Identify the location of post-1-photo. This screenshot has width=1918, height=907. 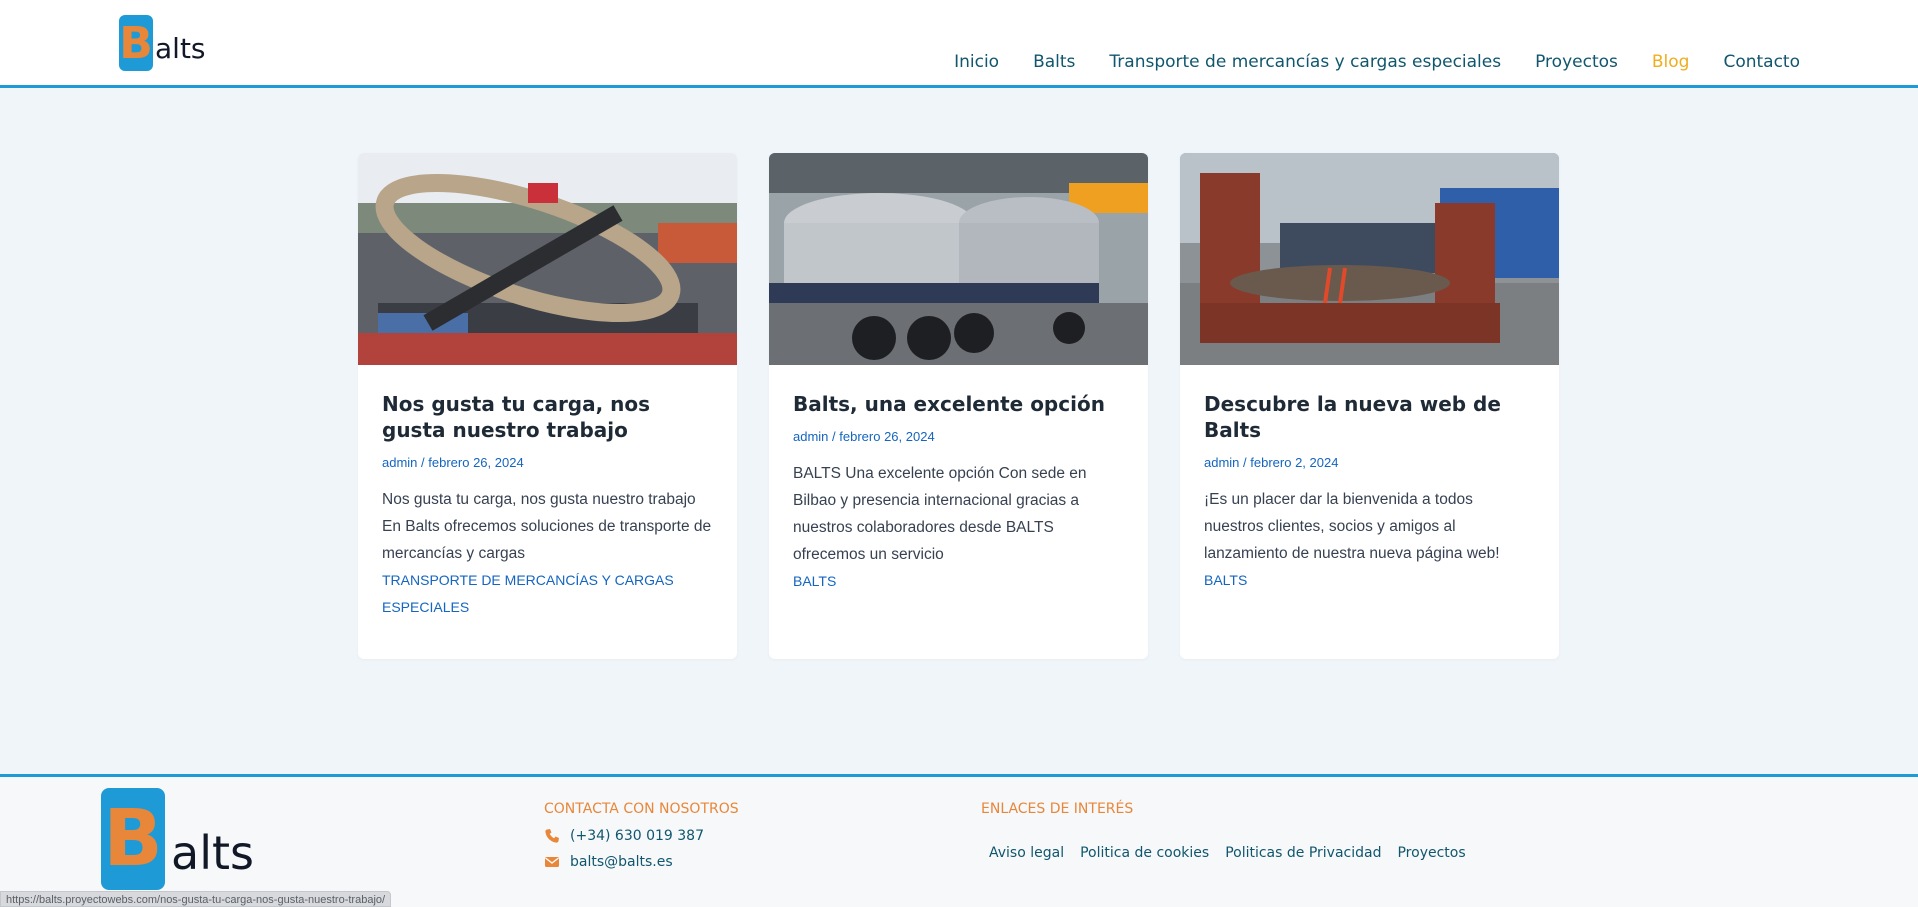
(547, 259).